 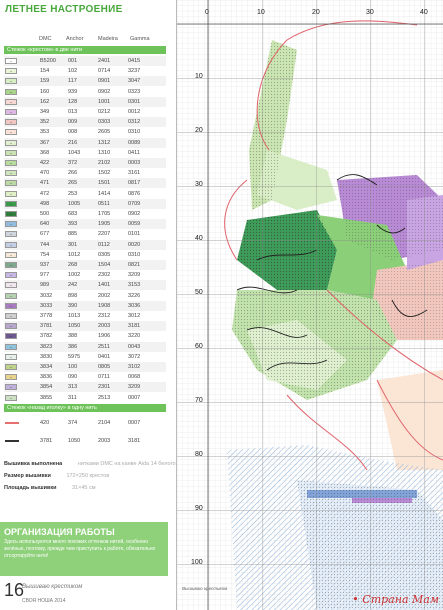 I want to click on cell-dmc: 422, so click(x=45, y=163).